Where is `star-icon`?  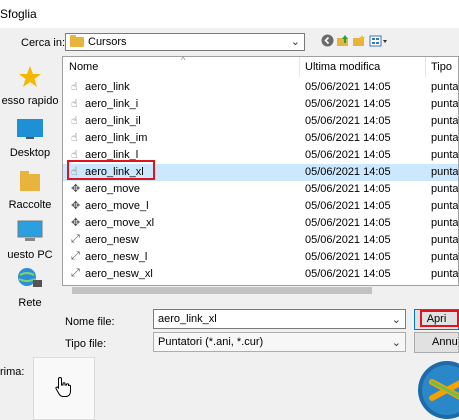
star-icon is located at coordinates (30, 76).